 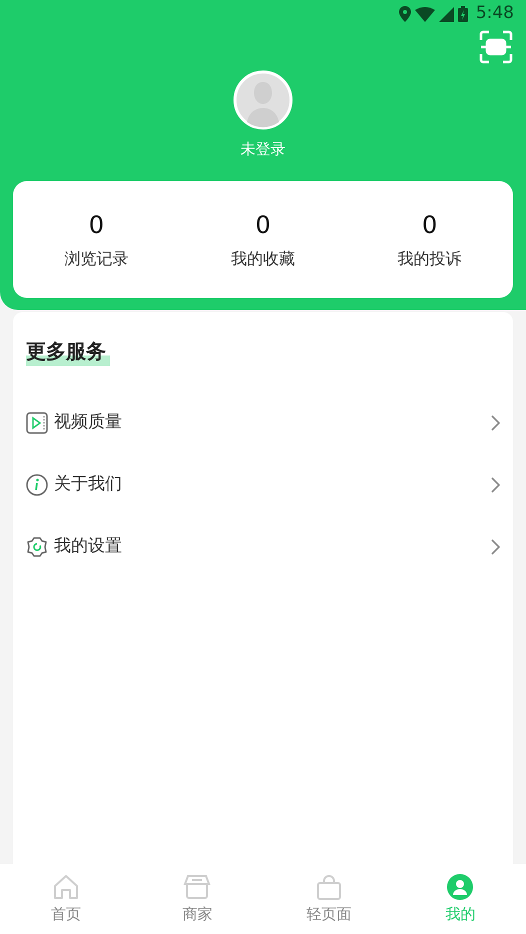 I want to click on scan-icon, so click(x=496, y=47).